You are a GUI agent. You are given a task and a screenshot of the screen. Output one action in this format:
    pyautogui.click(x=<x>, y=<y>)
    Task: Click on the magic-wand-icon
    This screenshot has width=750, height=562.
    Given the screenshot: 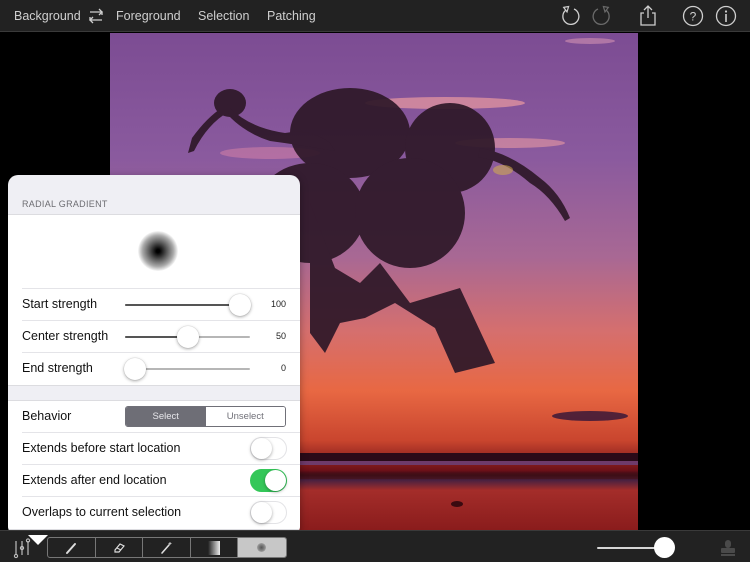 What is the action you would take?
    pyautogui.click(x=166, y=547)
    